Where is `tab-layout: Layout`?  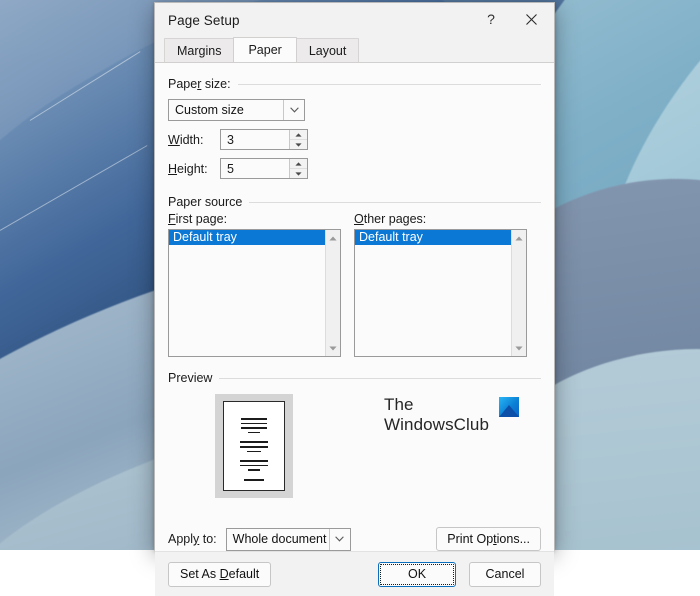 tab-layout: Layout is located at coordinates (327, 50).